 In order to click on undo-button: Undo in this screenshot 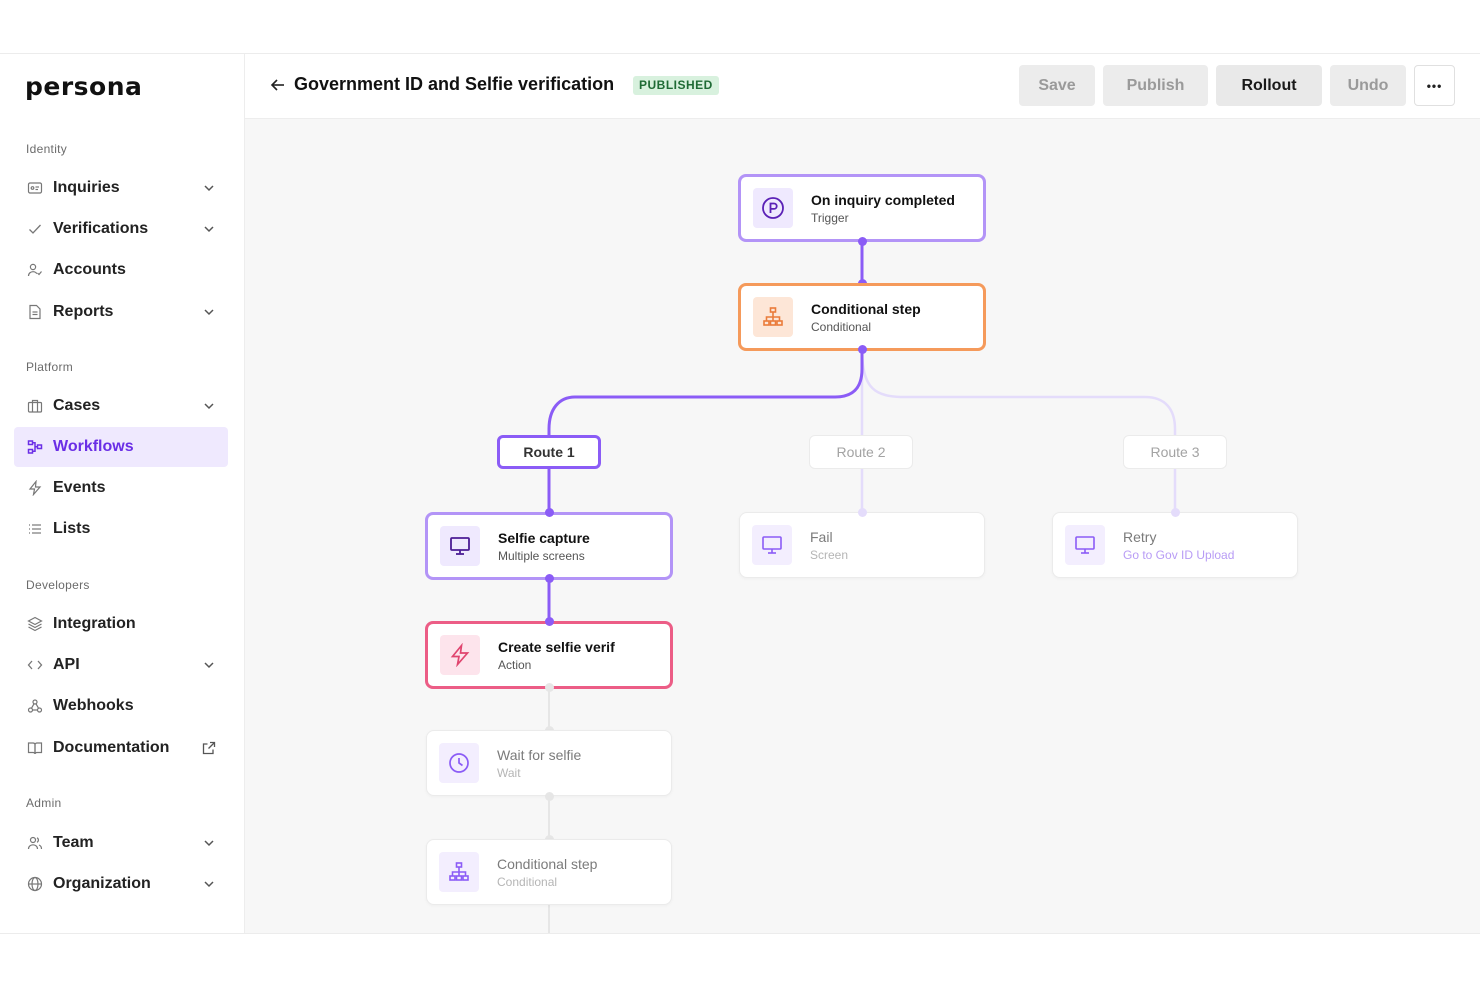, I will do `click(1368, 85)`.